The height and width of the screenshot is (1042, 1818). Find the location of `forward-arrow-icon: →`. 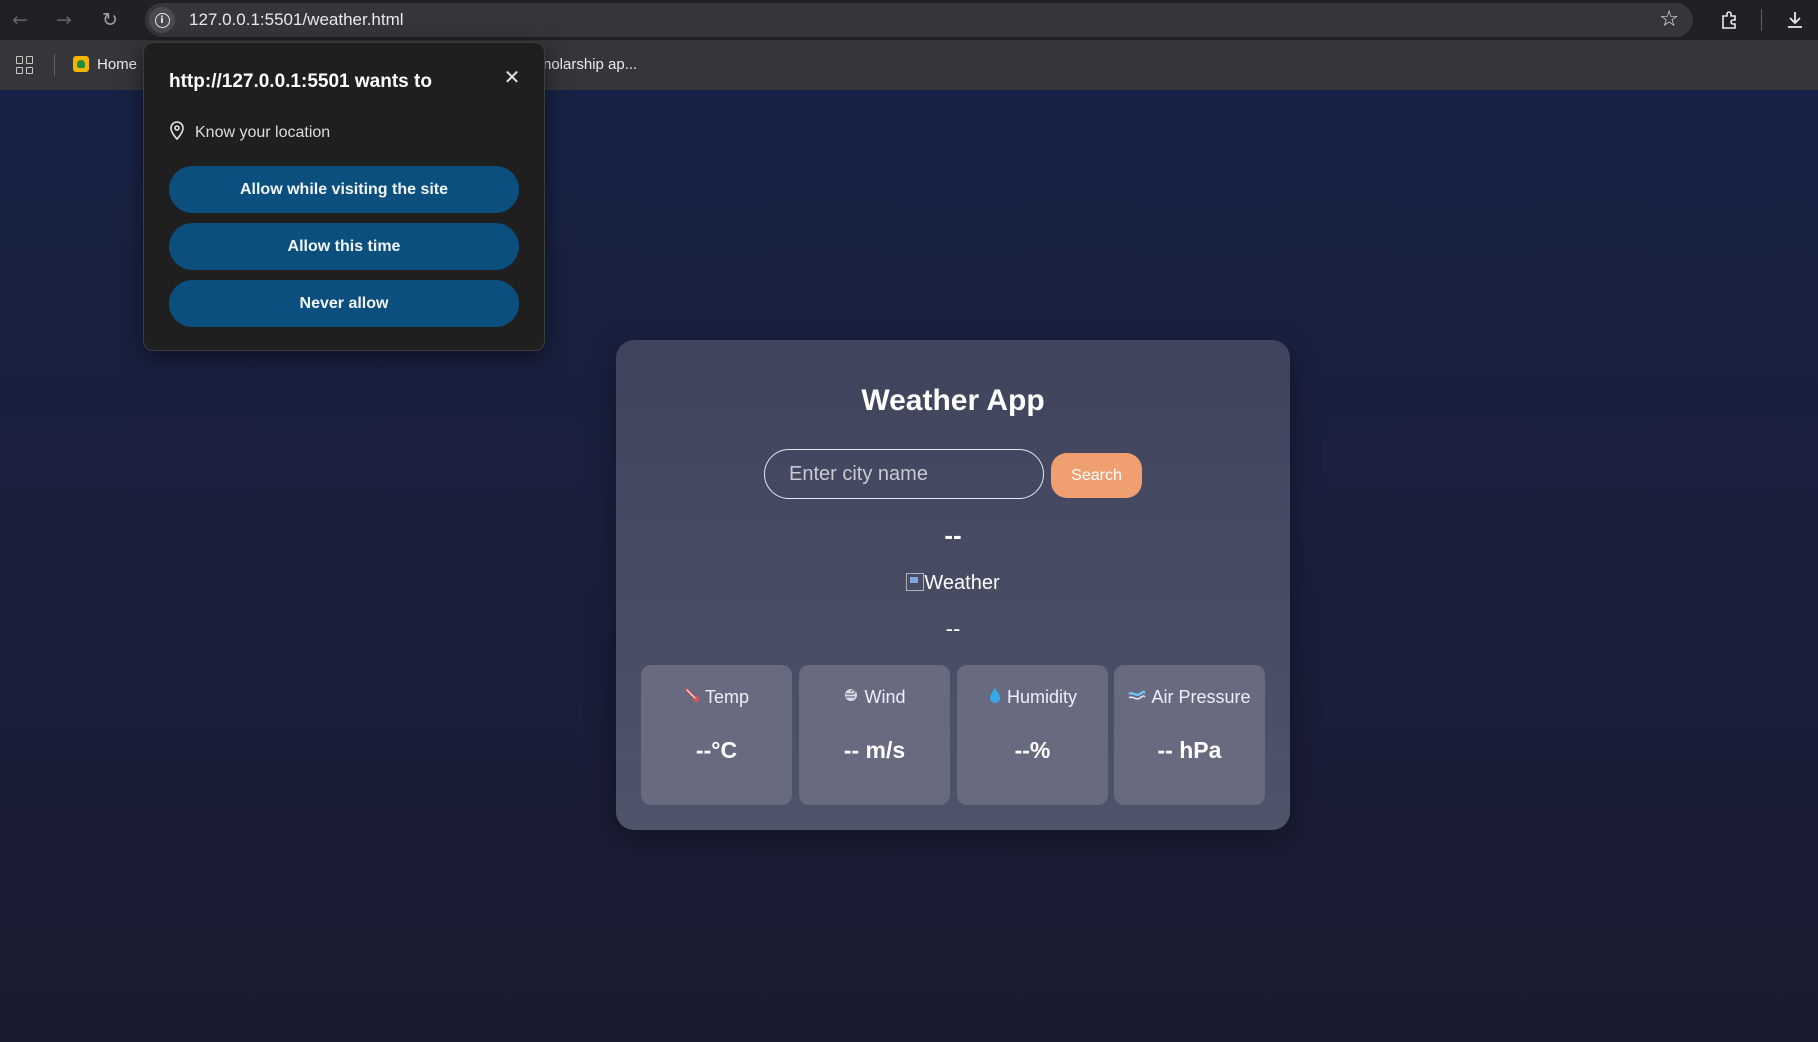

forward-arrow-icon: → is located at coordinates (64, 20).